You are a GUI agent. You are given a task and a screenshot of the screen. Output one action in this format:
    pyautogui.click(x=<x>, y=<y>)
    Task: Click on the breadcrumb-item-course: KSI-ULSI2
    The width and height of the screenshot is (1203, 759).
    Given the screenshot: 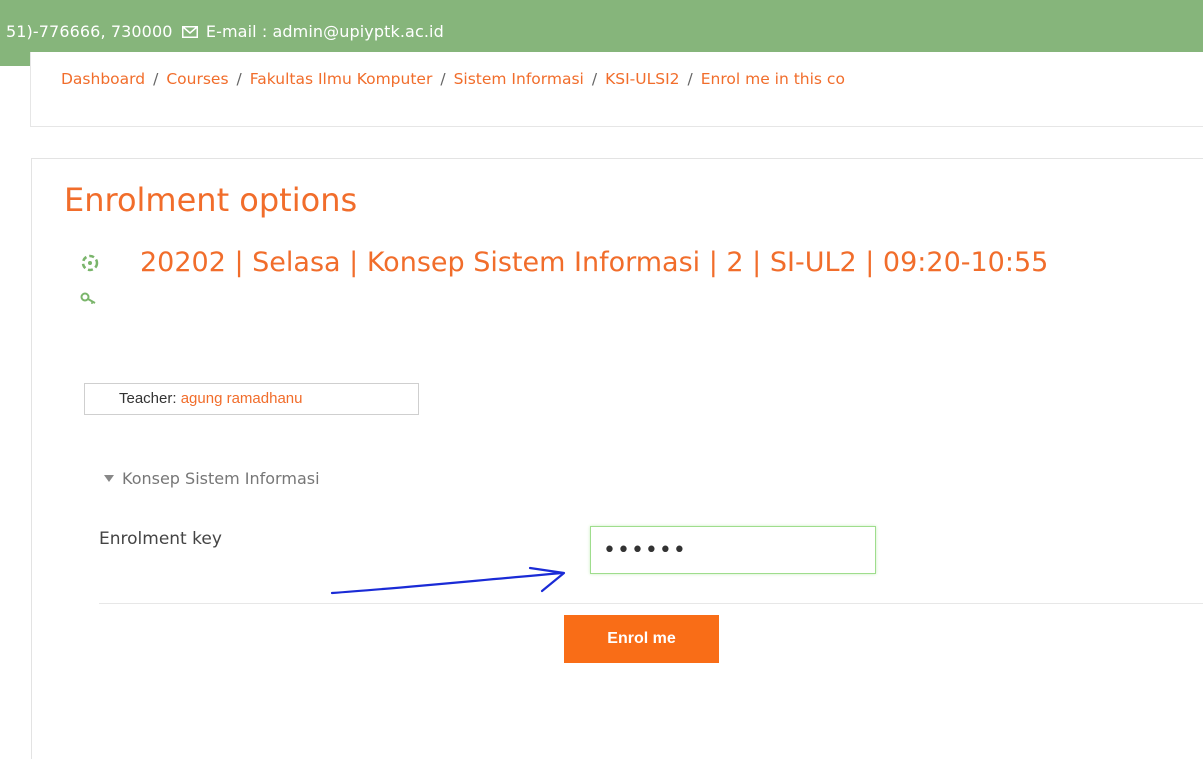 What is the action you would take?
    pyautogui.click(x=642, y=79)
    